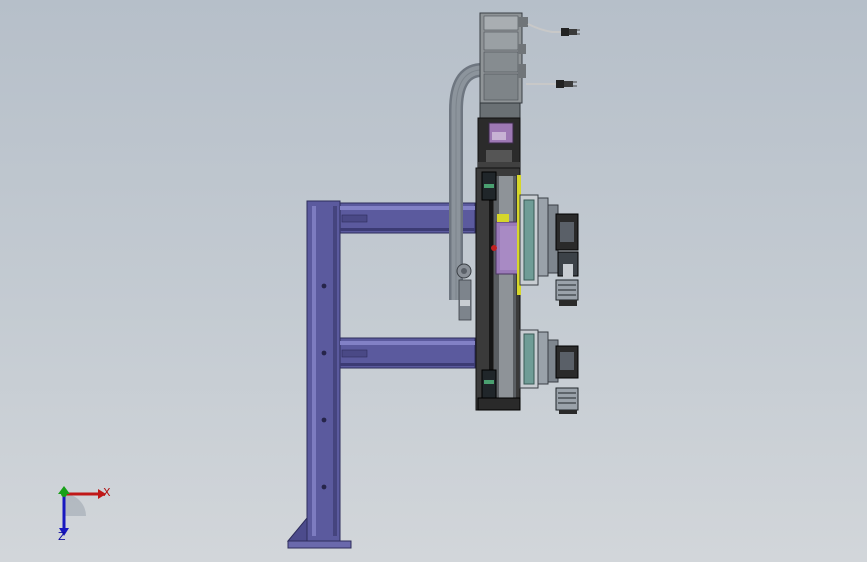 This screenshot has height=562, width=867. Describe the element at coordinates (549, 371) in the screenshot. I see `lower-gripper` at that location.